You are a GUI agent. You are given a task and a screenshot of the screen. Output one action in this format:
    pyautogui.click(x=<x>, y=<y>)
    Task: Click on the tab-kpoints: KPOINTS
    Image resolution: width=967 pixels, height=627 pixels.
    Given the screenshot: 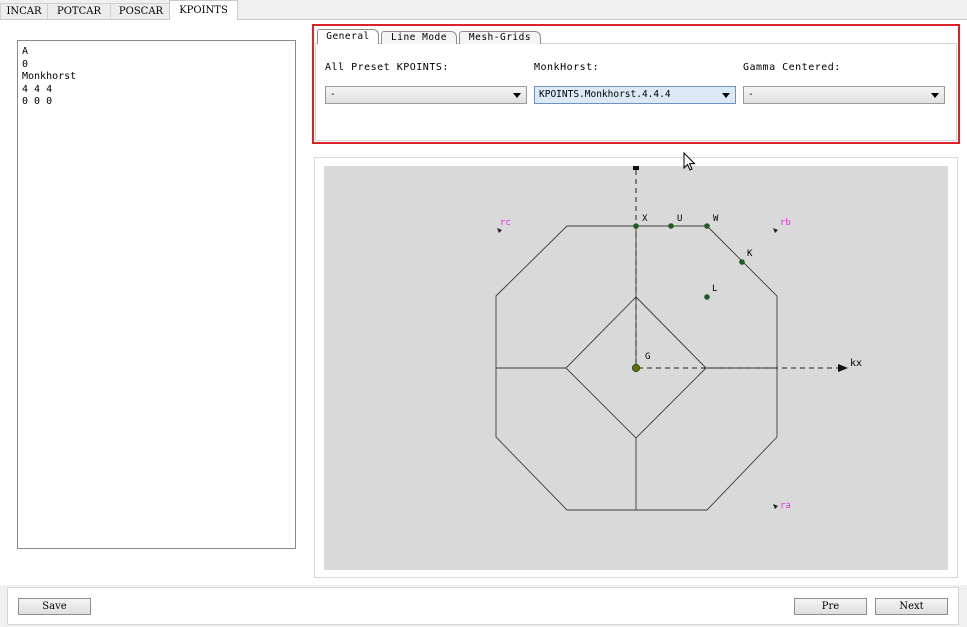 What is the action you would take?
    pyautogui.click(x=203, y=10)
    